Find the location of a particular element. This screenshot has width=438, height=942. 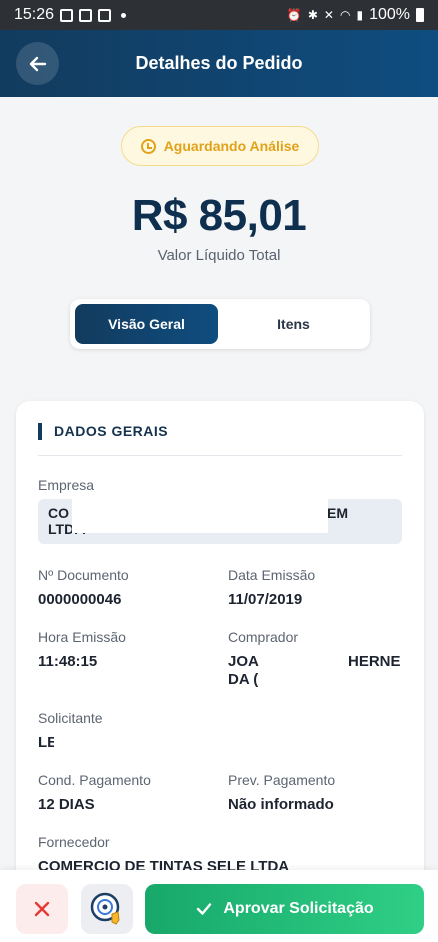

reject-button is located at coordinates (42, 909).